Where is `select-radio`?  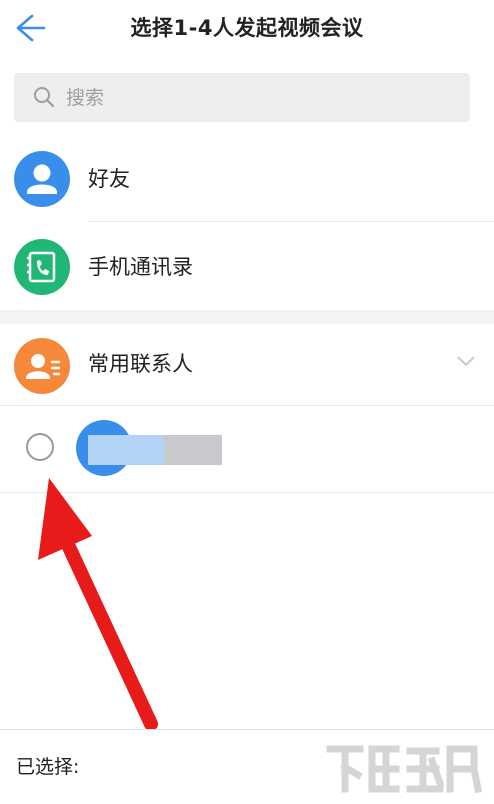 select-radio is located at coordinates (40, 447).